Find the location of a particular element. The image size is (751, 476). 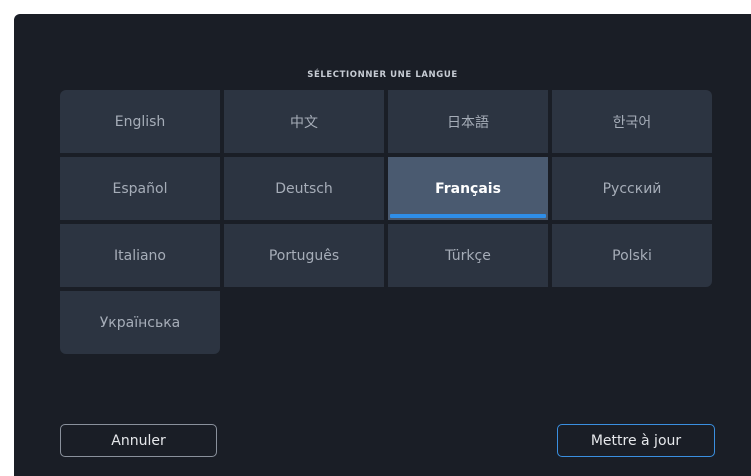

language-label: Português is located at coordinates (304, 255).